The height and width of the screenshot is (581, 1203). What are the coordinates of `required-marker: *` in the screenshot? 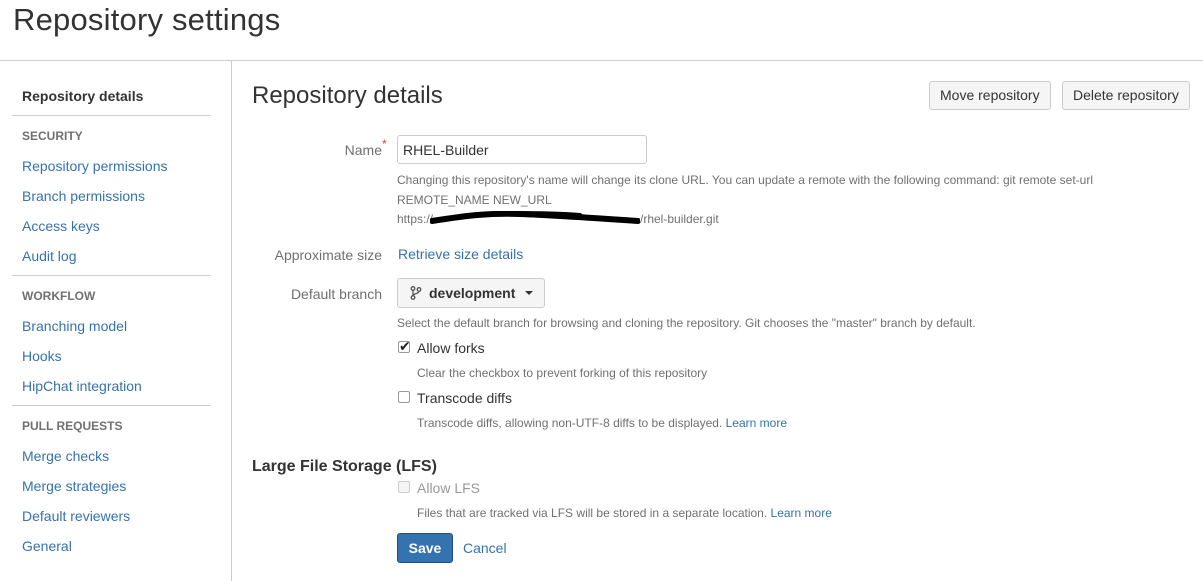 It's located at (384, 144).